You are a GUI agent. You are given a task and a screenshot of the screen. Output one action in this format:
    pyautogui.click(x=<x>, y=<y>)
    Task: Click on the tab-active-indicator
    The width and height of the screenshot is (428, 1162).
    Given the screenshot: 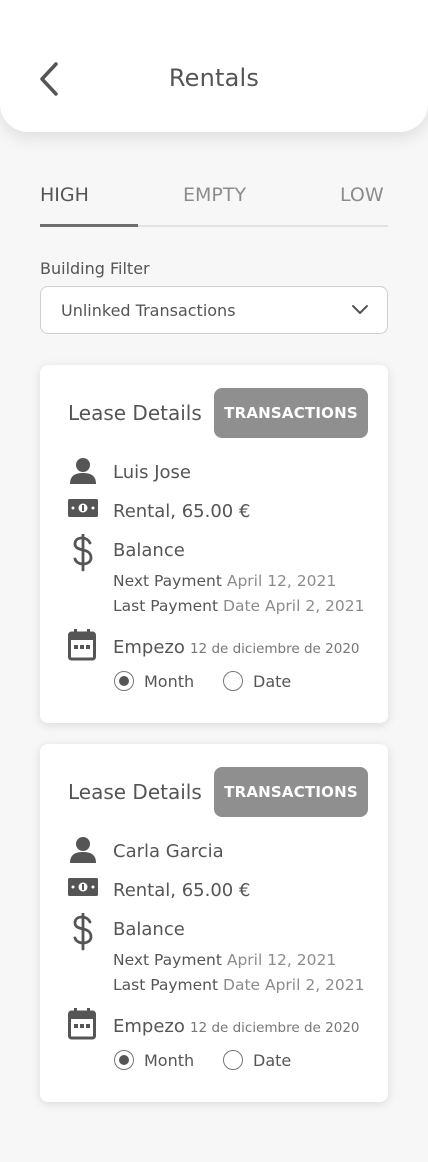 What is the action you would take?
    pyautogui.click(x=89, y=225)
    